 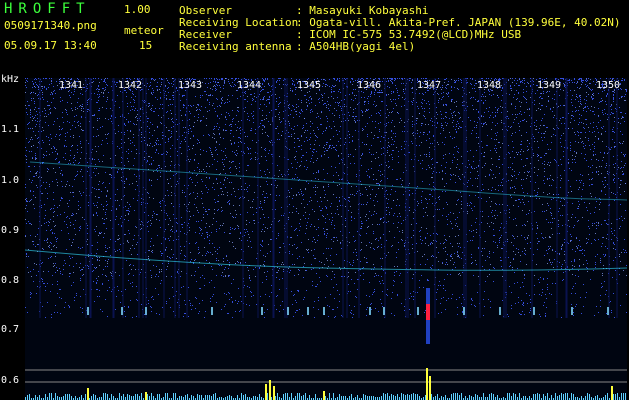 I want to click on signal-level-trace, so click(x=325, y=396).